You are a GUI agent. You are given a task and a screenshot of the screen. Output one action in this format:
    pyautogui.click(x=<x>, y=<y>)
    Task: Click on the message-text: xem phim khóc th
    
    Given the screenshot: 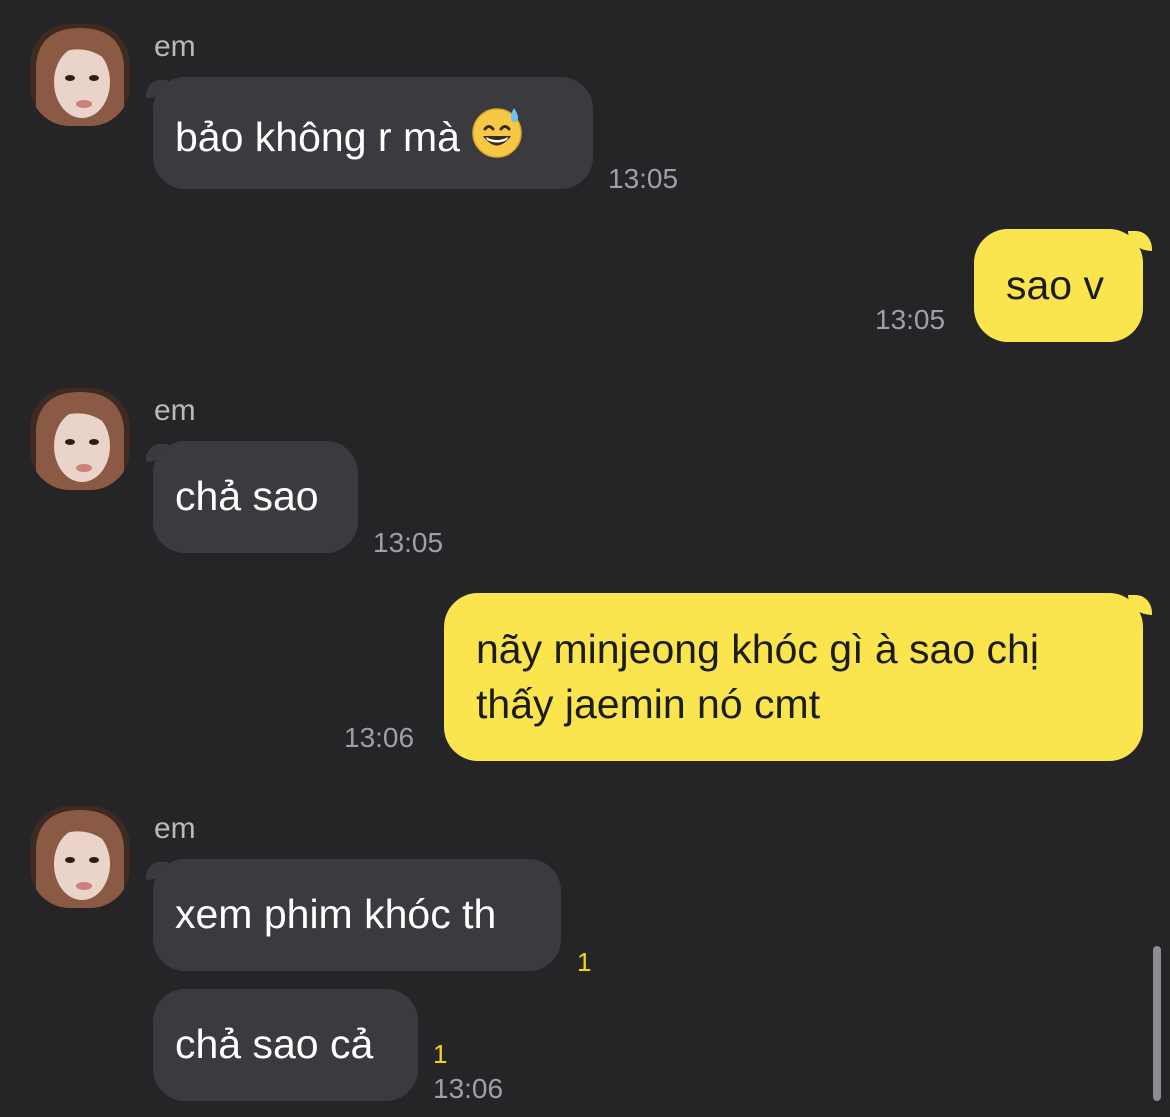 What is the action you would take?
    pyautogui.click(x=336, y=914)
    